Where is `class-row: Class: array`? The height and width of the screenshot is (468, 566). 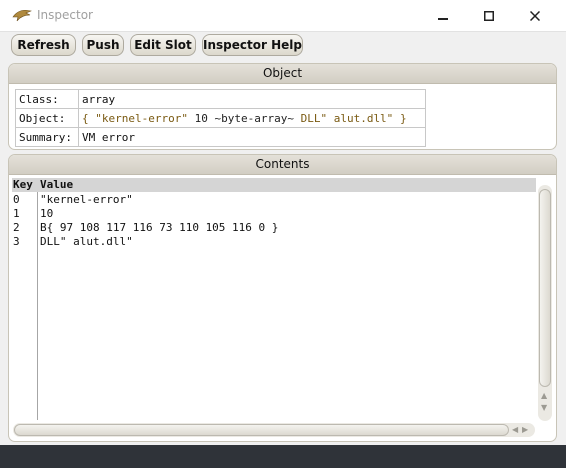 class-row: Class: array is located at coordinates (220, 99).